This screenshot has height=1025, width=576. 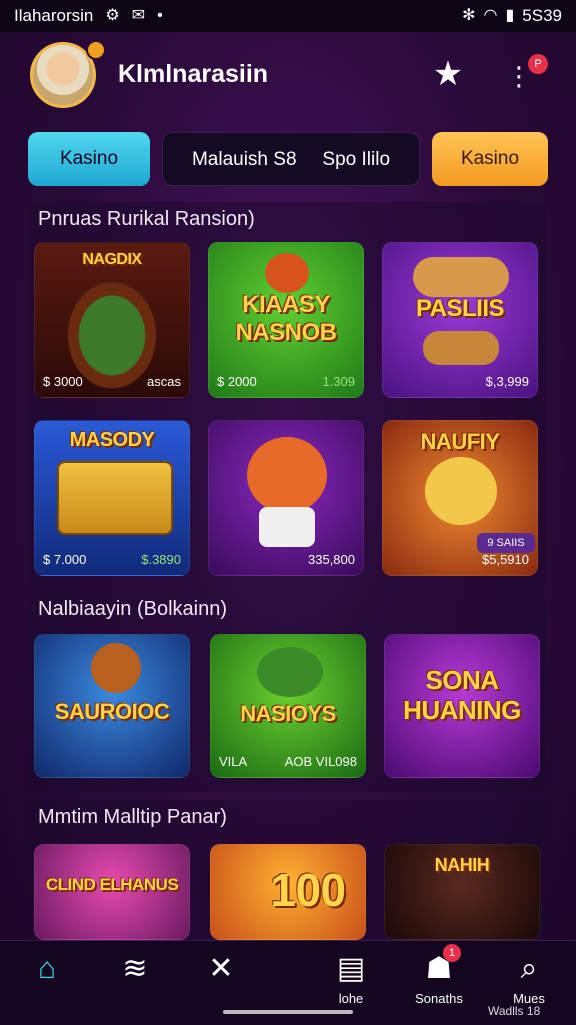 I want to click on card-price: $ 2000, so click(x=237, y=381).